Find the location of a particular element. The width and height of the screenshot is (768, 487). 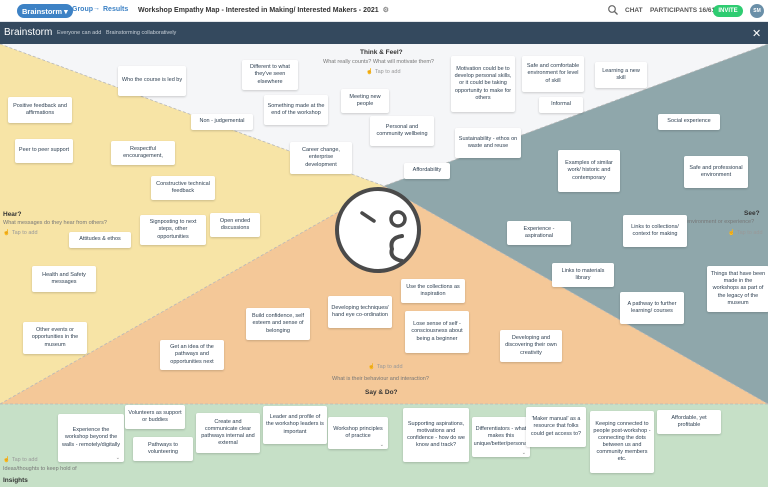

sticky-note: Attitudes & ethos is located at coordinates (100, 240).